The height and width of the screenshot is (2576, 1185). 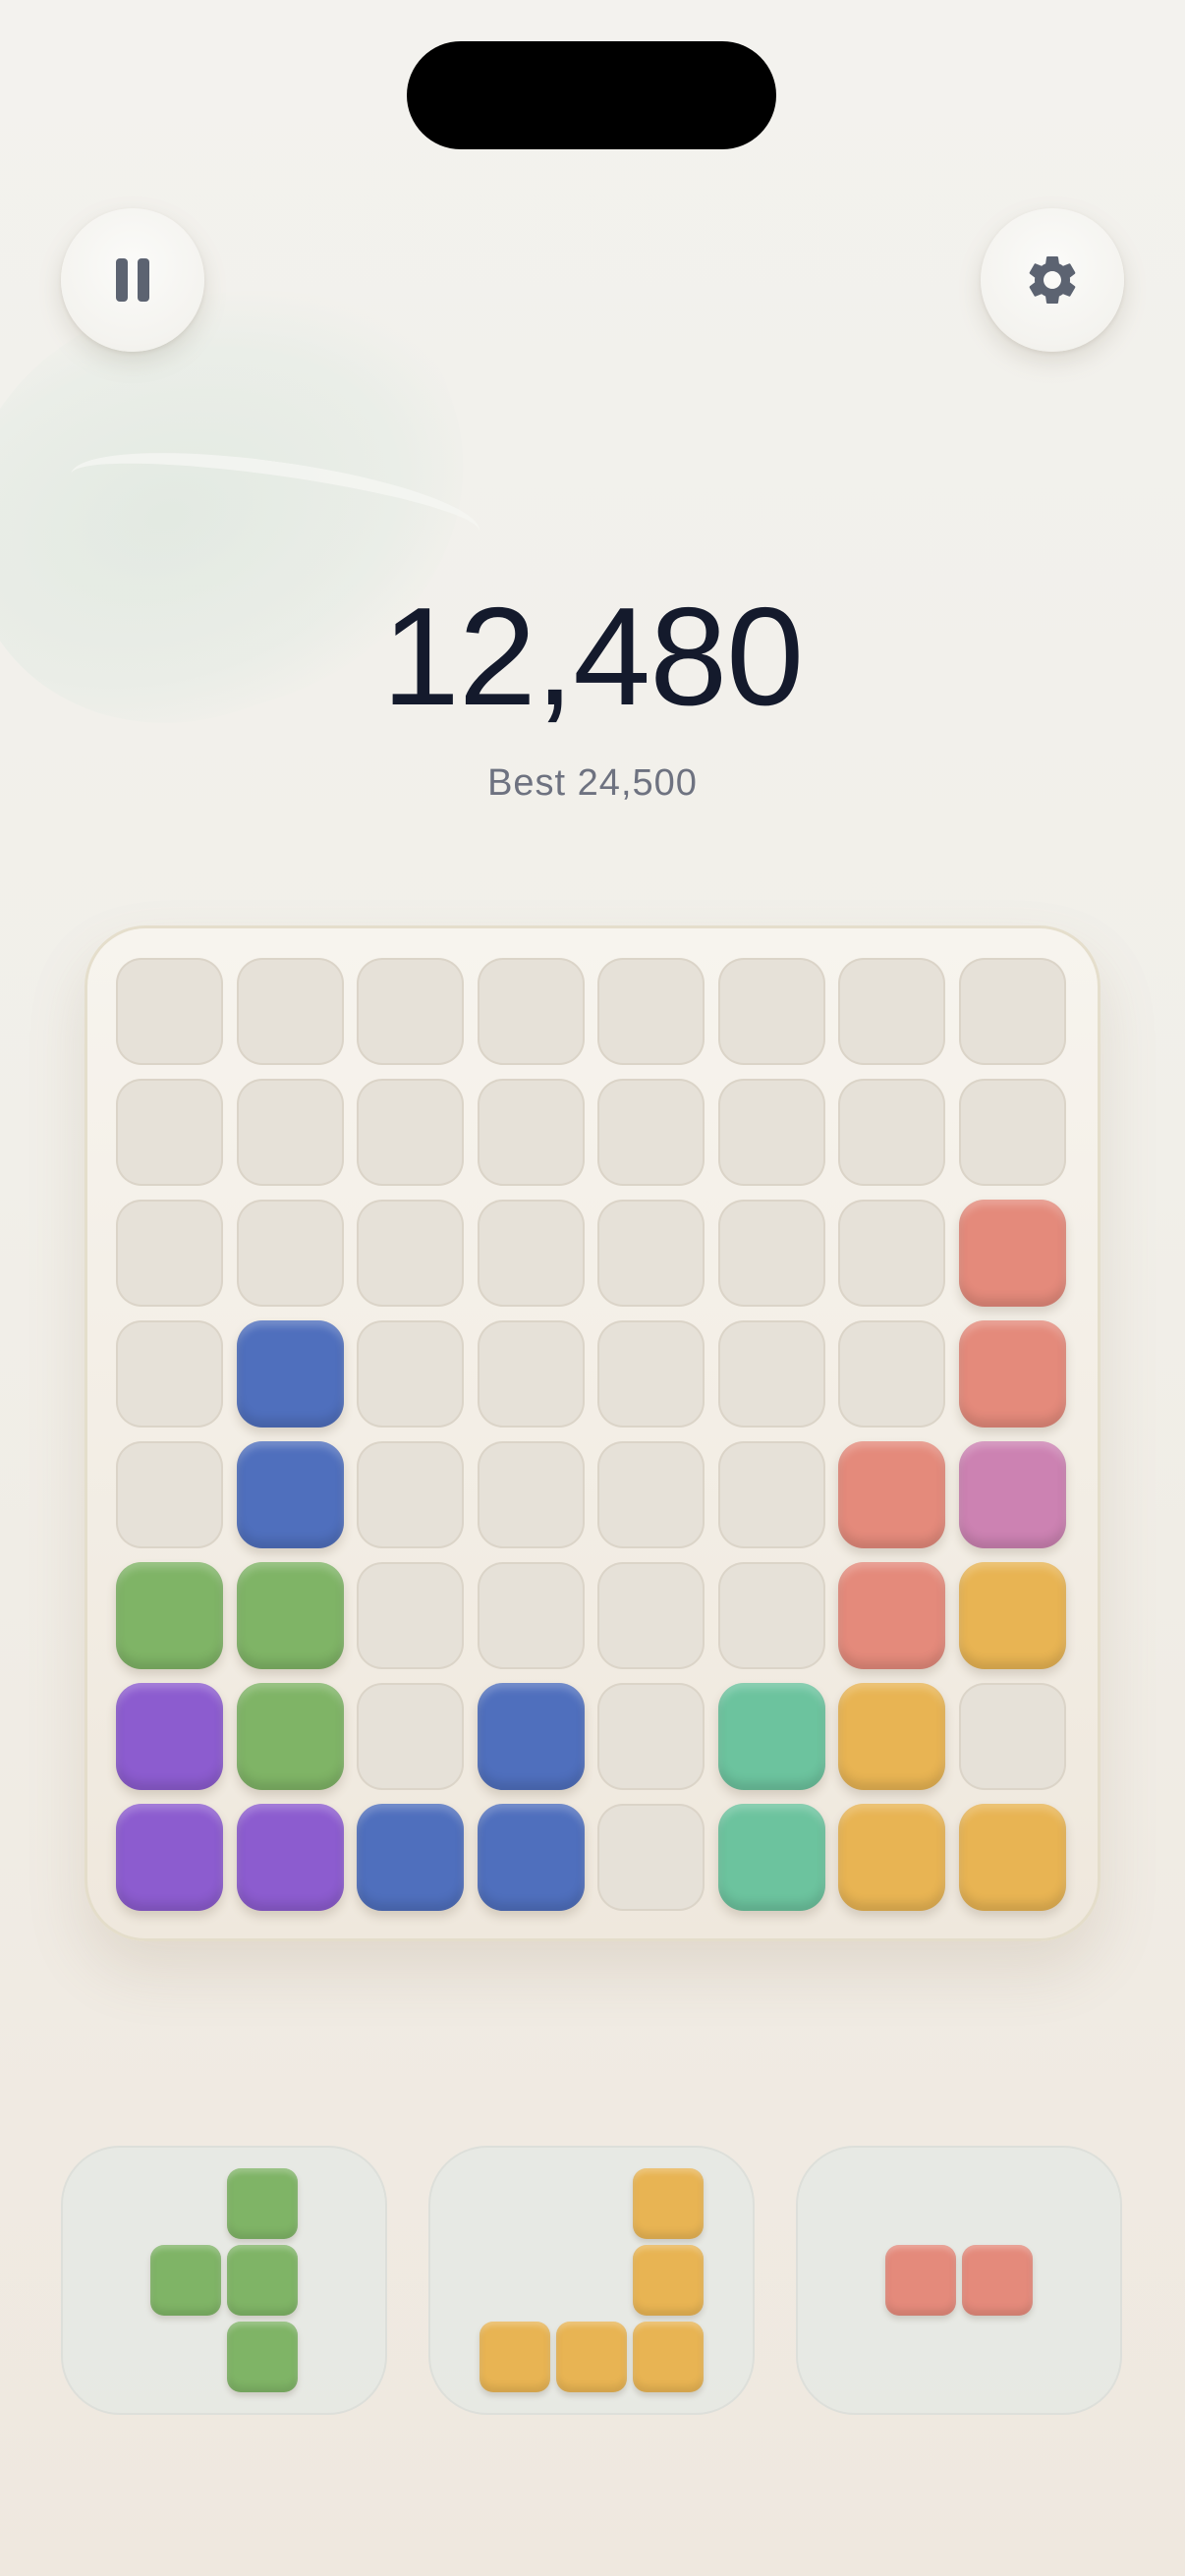 I want to click on dynamic-island, so click(x=592, y=95).